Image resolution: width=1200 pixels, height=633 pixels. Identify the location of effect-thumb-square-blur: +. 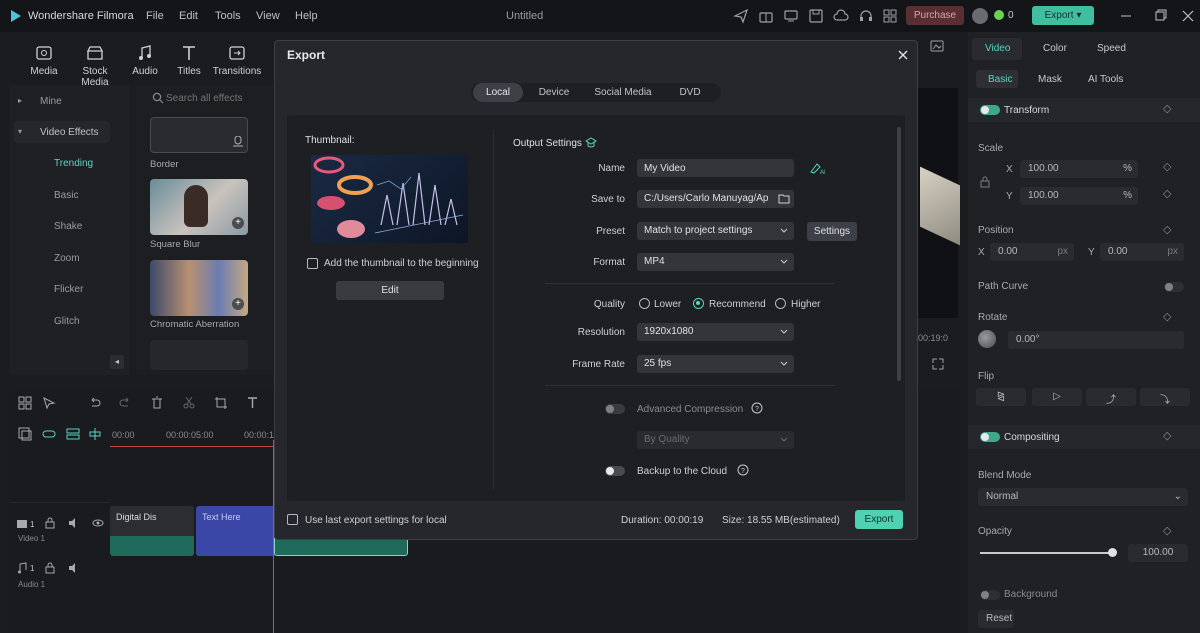
(199, 207).